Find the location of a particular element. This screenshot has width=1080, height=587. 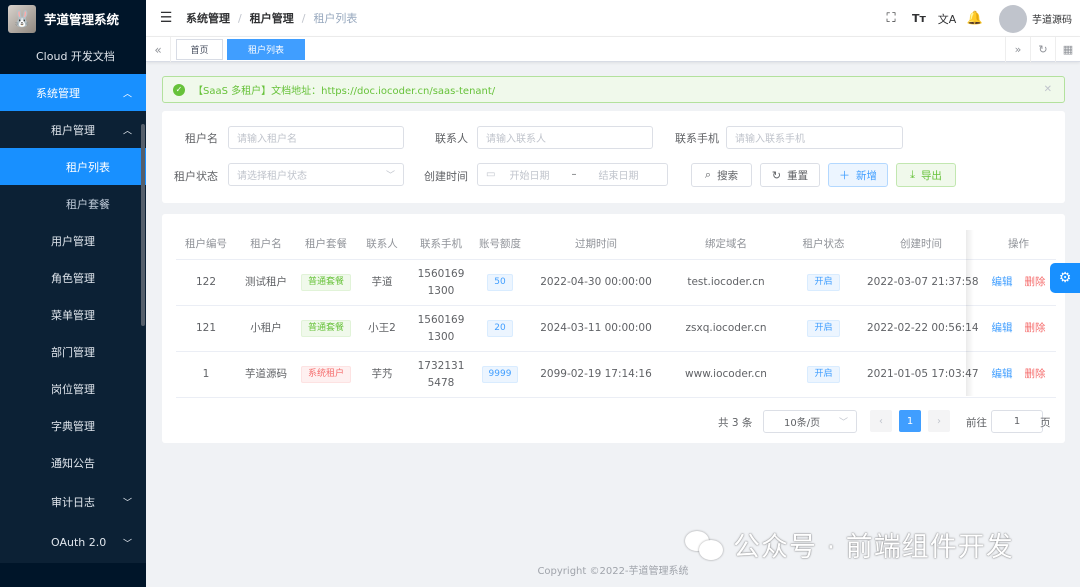

phone-label: 联系手机 is located at coordinates (697, 138).